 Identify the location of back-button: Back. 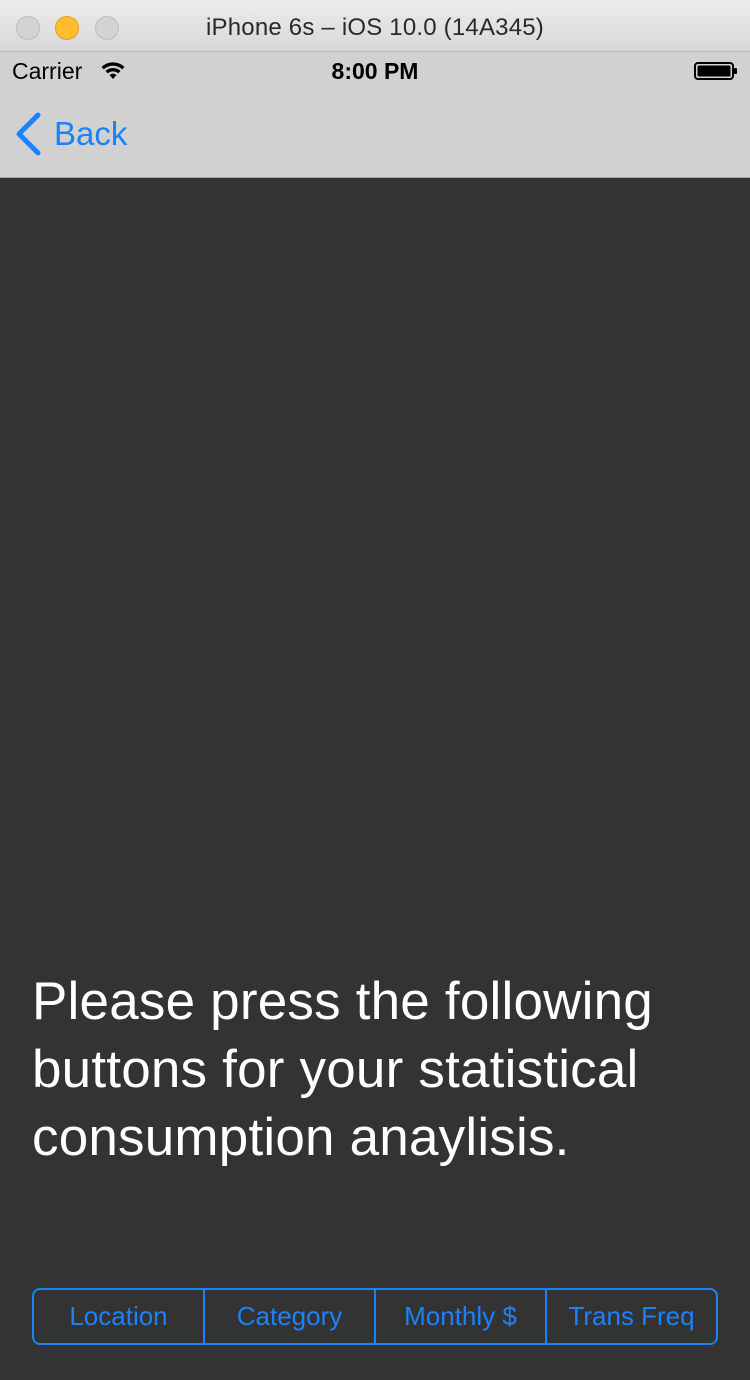
(70, 134).